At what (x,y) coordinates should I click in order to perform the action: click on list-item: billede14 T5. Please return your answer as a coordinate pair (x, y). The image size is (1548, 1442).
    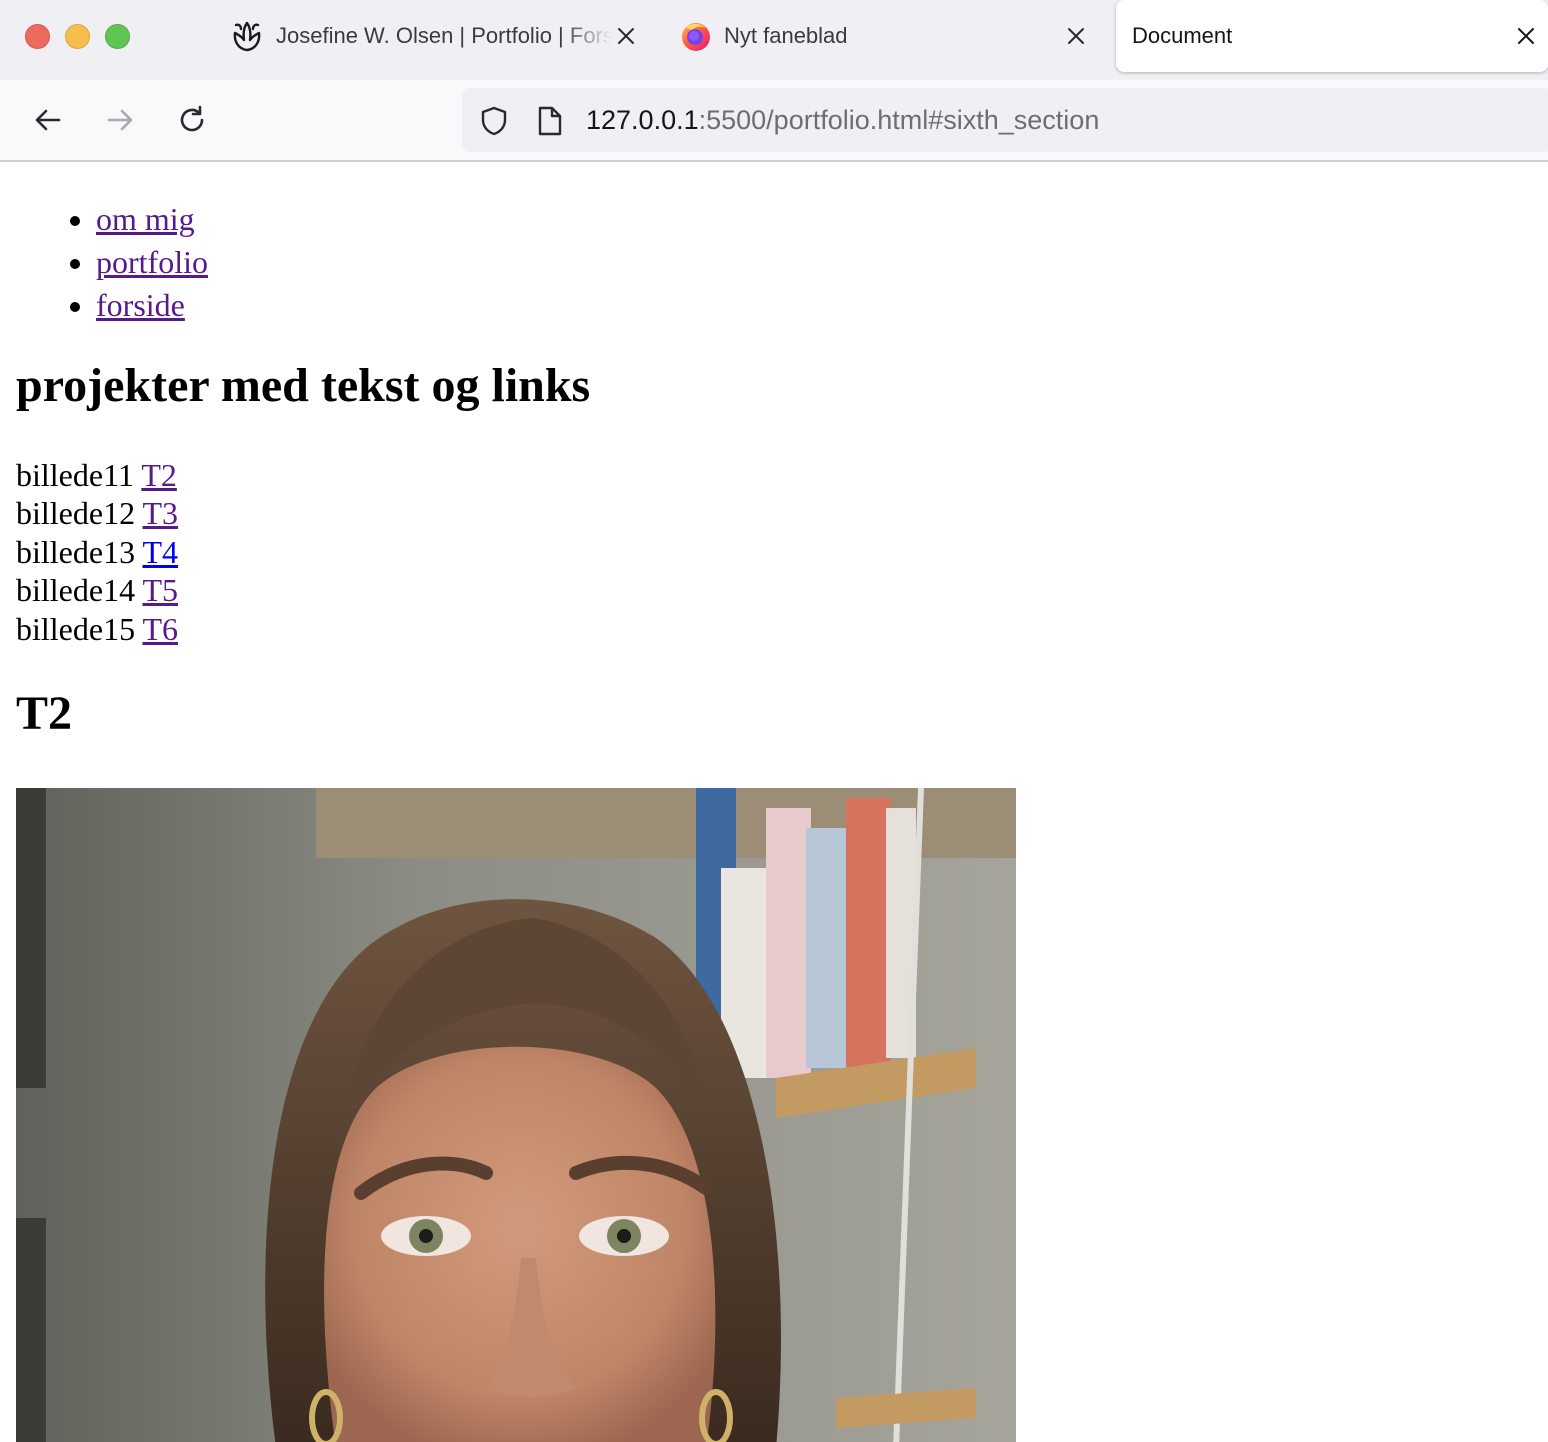
    Looking at the image, I should click on (97, 590).